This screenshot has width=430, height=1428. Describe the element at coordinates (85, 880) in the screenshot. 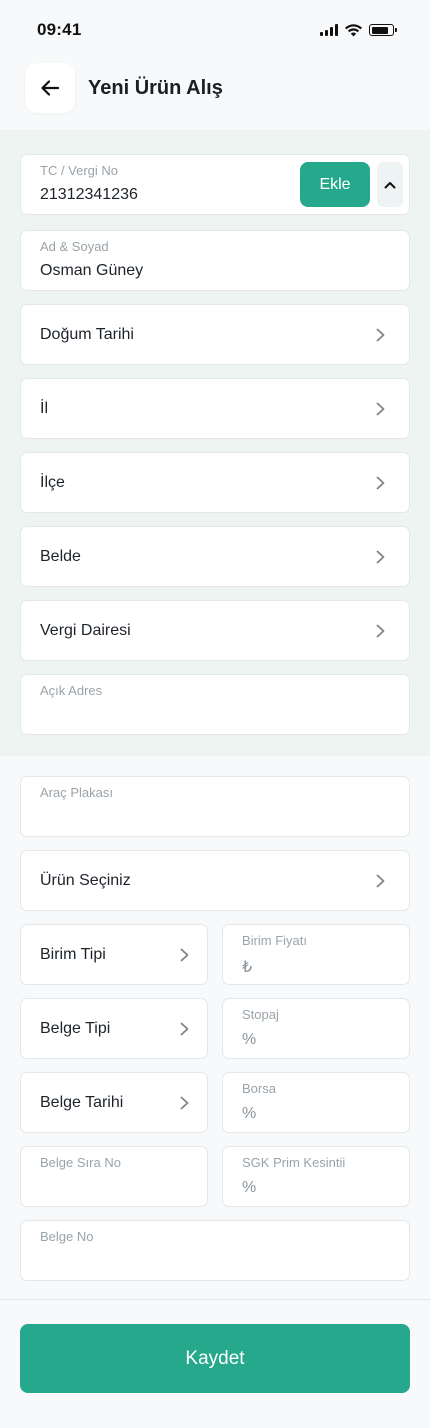

I see `product-label: Ürün Seçiniz` at that location.